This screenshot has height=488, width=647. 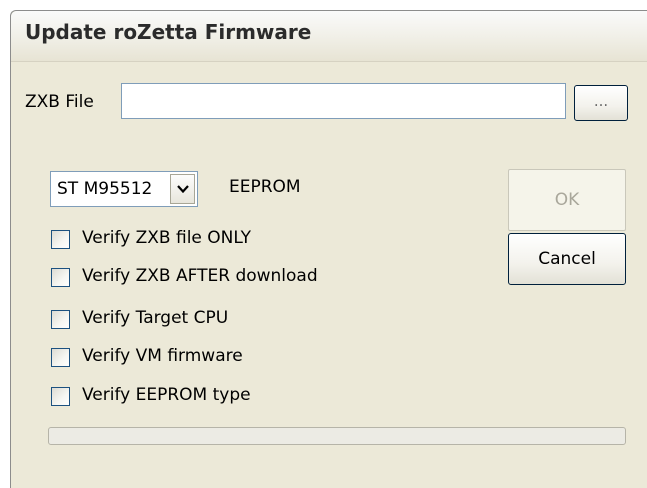 What do you see at coordinates (337, 436) in the screenshot?
I see `progress-bar` at bounding box center [337, 436].